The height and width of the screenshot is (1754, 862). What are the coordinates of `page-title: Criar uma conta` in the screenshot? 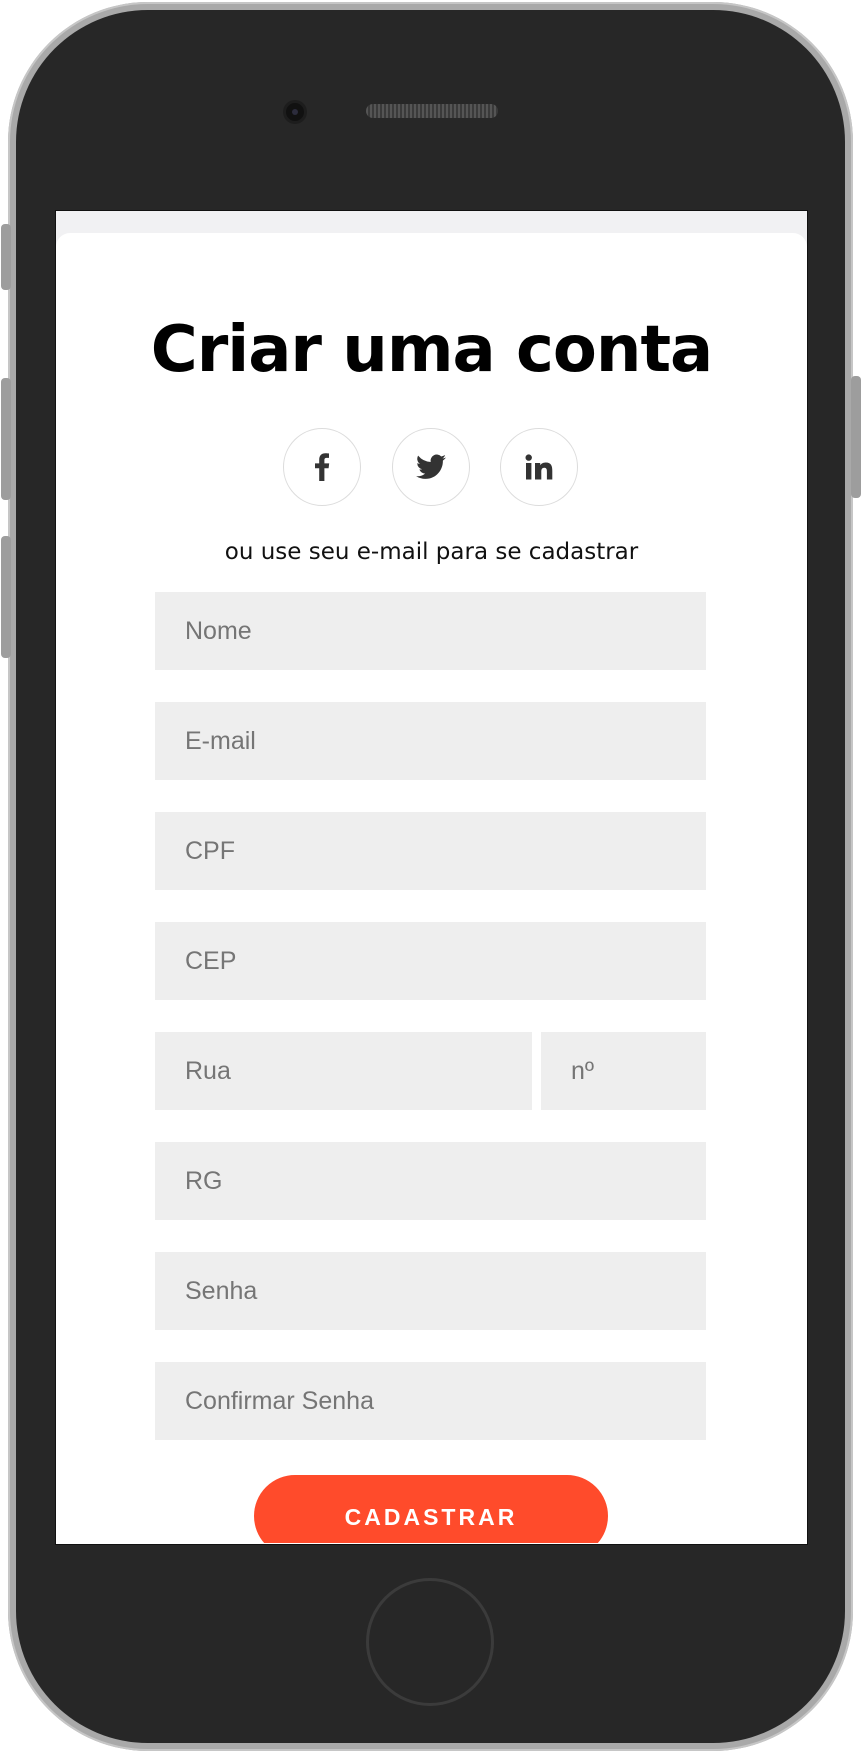 It's located at (431, 350).